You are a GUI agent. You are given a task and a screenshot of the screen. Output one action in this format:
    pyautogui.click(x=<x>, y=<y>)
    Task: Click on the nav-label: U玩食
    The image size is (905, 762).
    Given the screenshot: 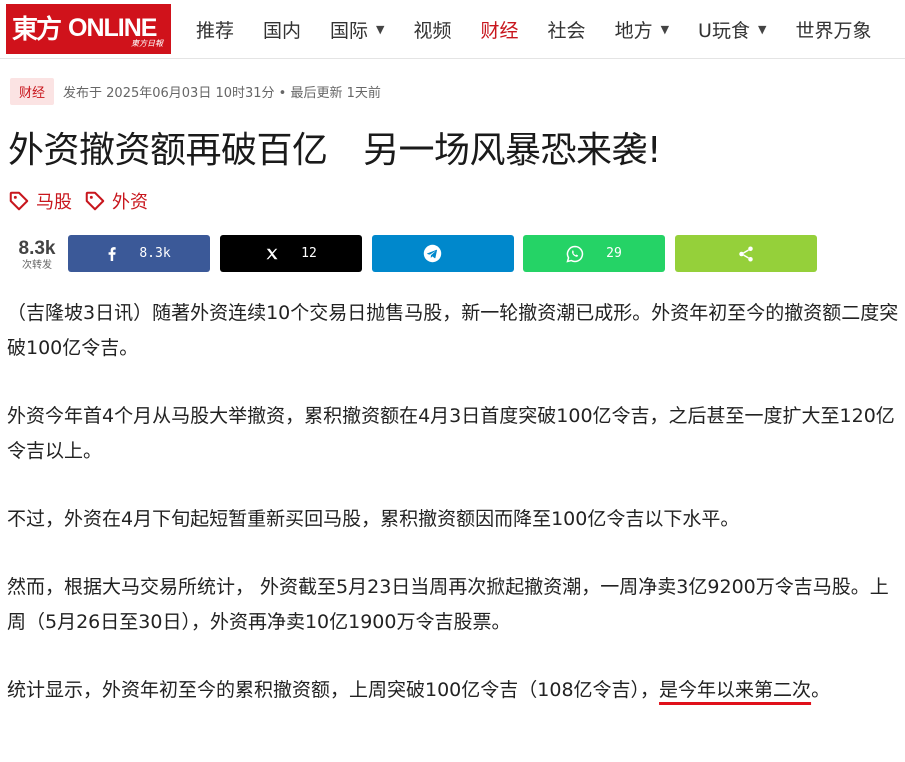 What is the action you would take?
    pyautogui.click(x=724, y=30)
    